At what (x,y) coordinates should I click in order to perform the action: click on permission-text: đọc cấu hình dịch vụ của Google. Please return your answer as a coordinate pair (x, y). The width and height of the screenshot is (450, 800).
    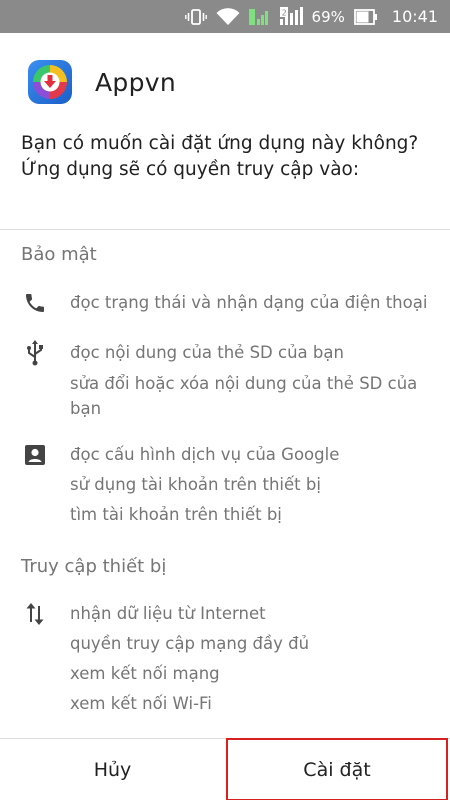
    Looking at the image, I should click on (205, 454).